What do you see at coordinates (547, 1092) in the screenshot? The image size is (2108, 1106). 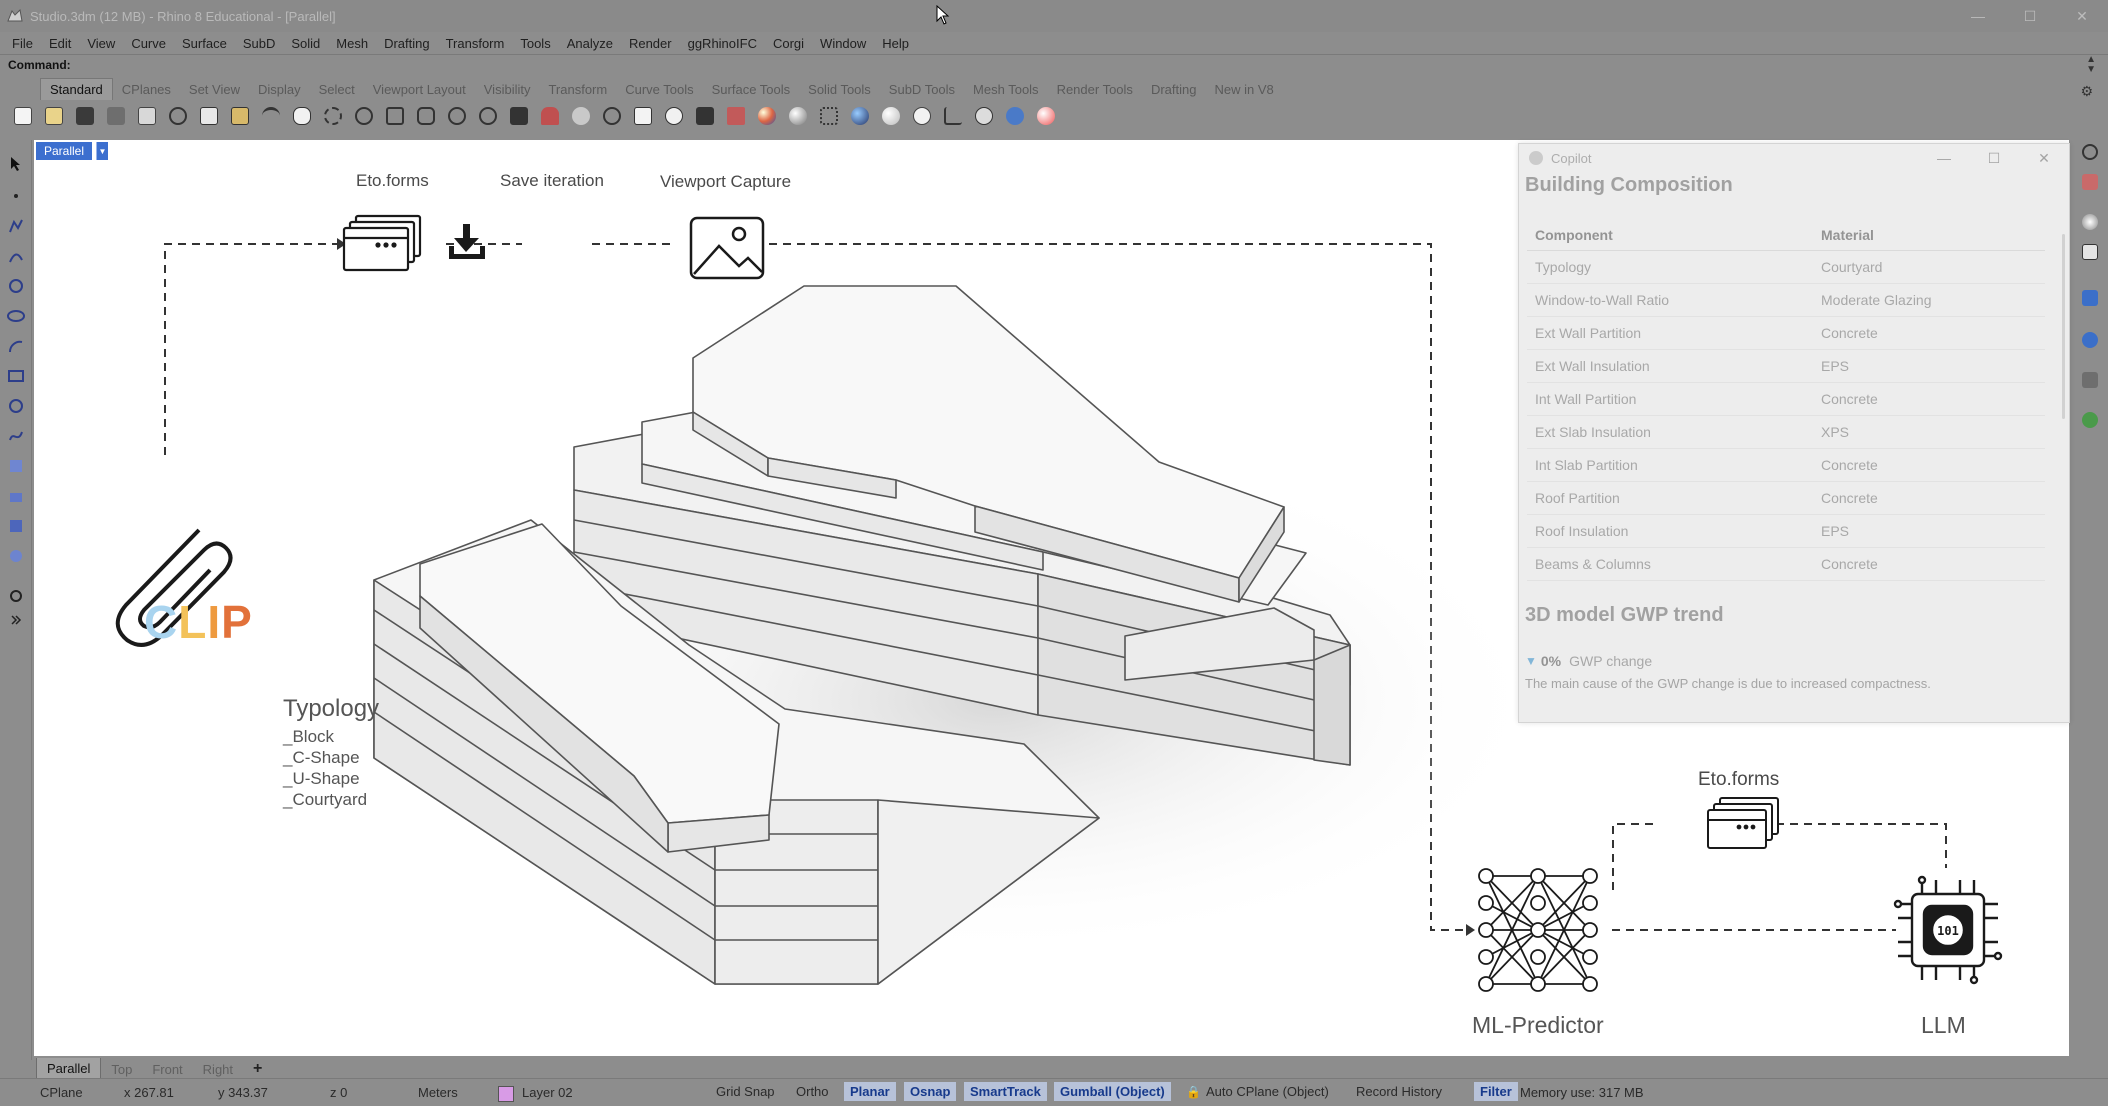 I see `status-layer: Layer 02` at bounding box center [547, 1092].